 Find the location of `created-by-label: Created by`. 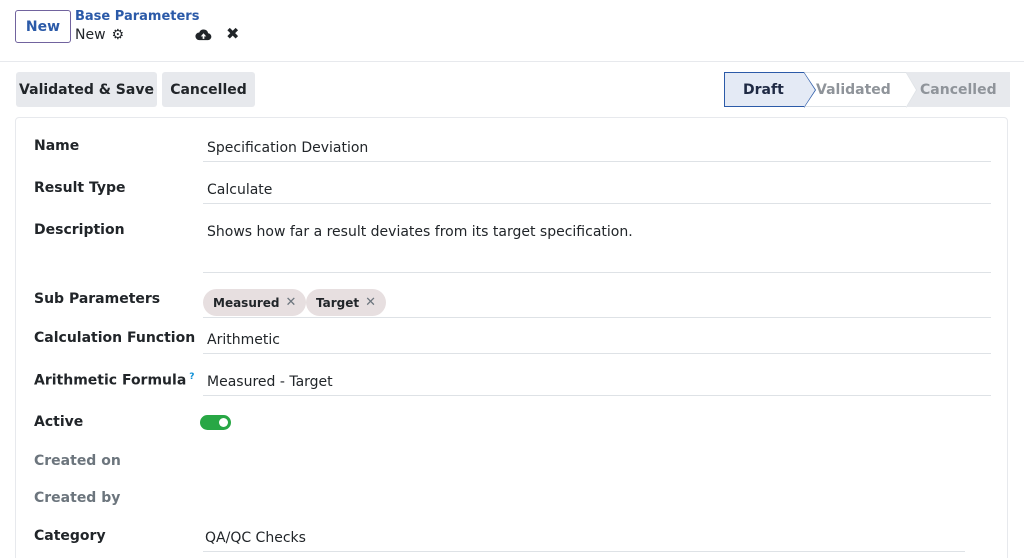

created-by-label: Created by is located at coordinates (77, 498).